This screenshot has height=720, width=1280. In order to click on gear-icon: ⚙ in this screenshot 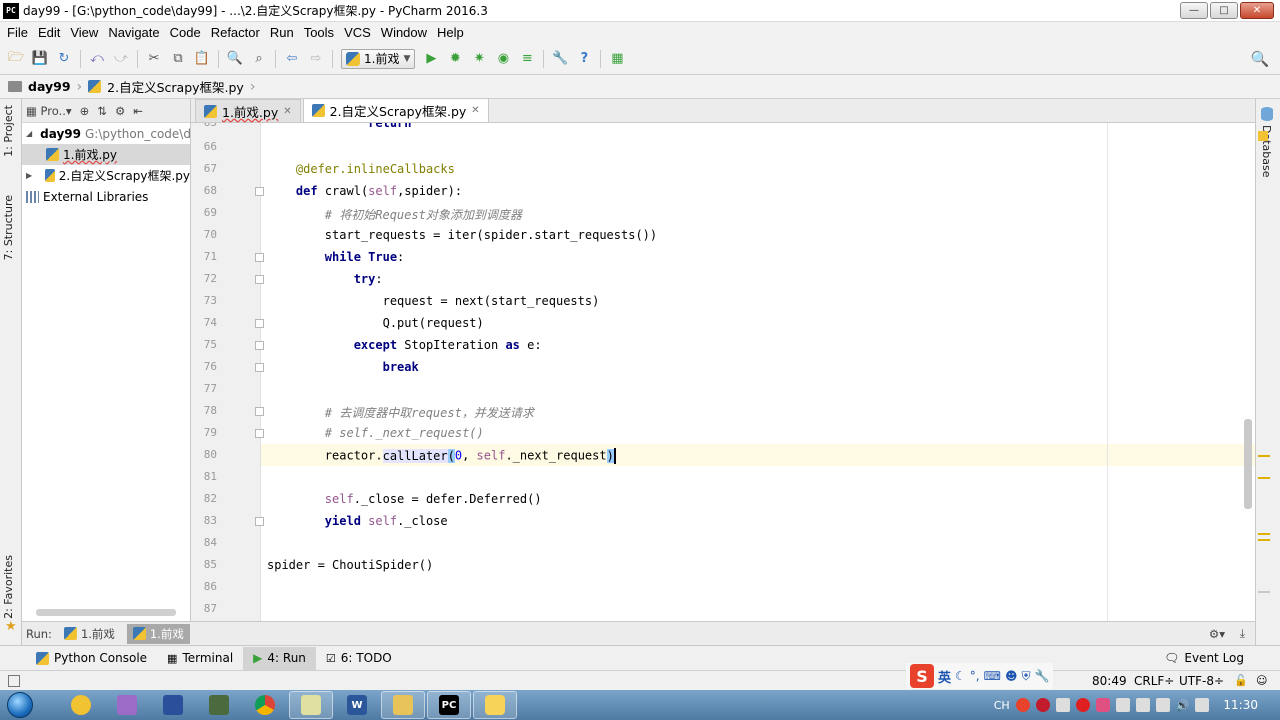, I will do `click(120, 111)`.